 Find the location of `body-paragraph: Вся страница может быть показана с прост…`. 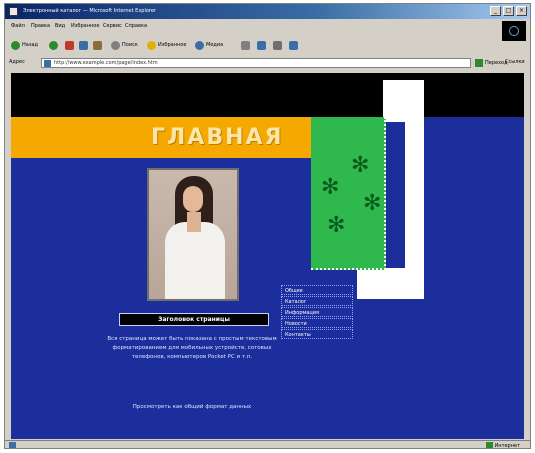

body-paragraph: Вся страница может быть показана с прост… is located at coordinates (192, 348).